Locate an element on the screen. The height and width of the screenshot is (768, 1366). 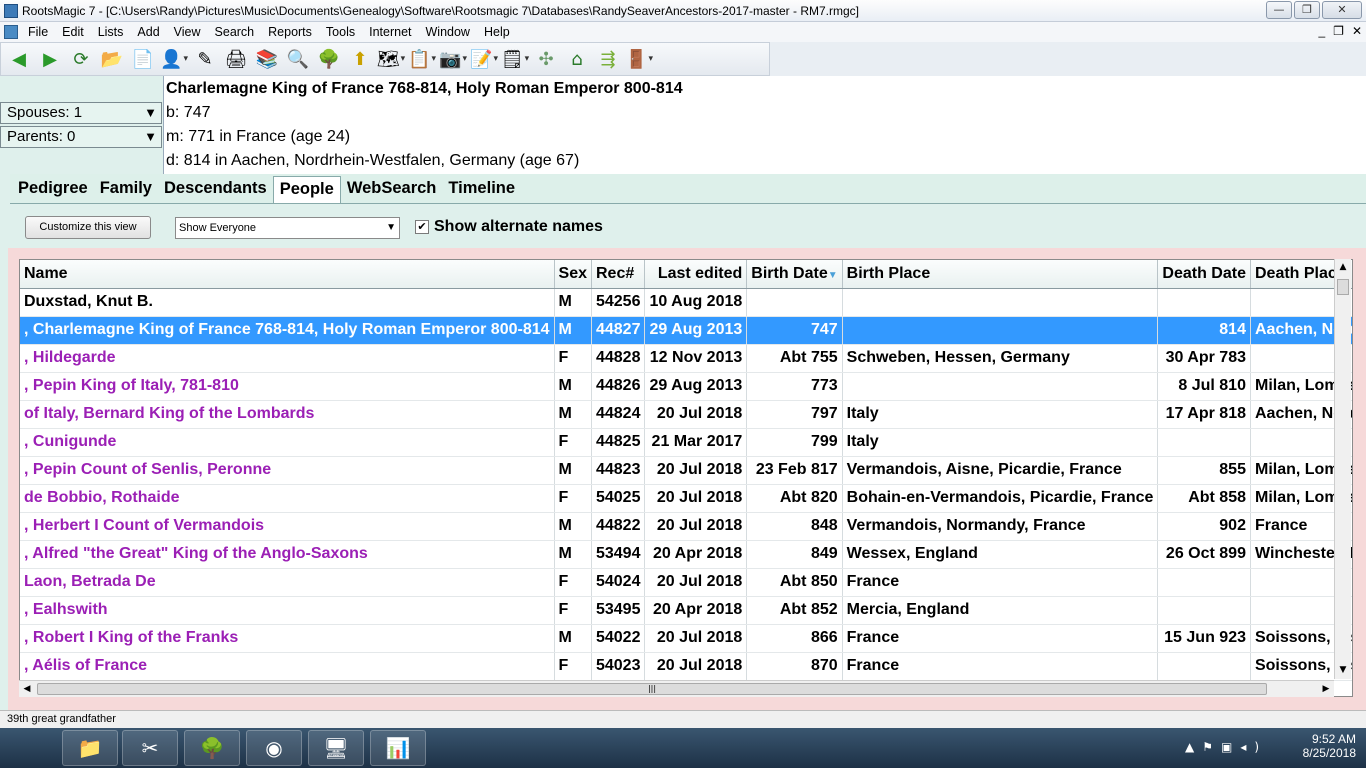
mdi-close-button: ✕ is located at coordinates (1357, 31).